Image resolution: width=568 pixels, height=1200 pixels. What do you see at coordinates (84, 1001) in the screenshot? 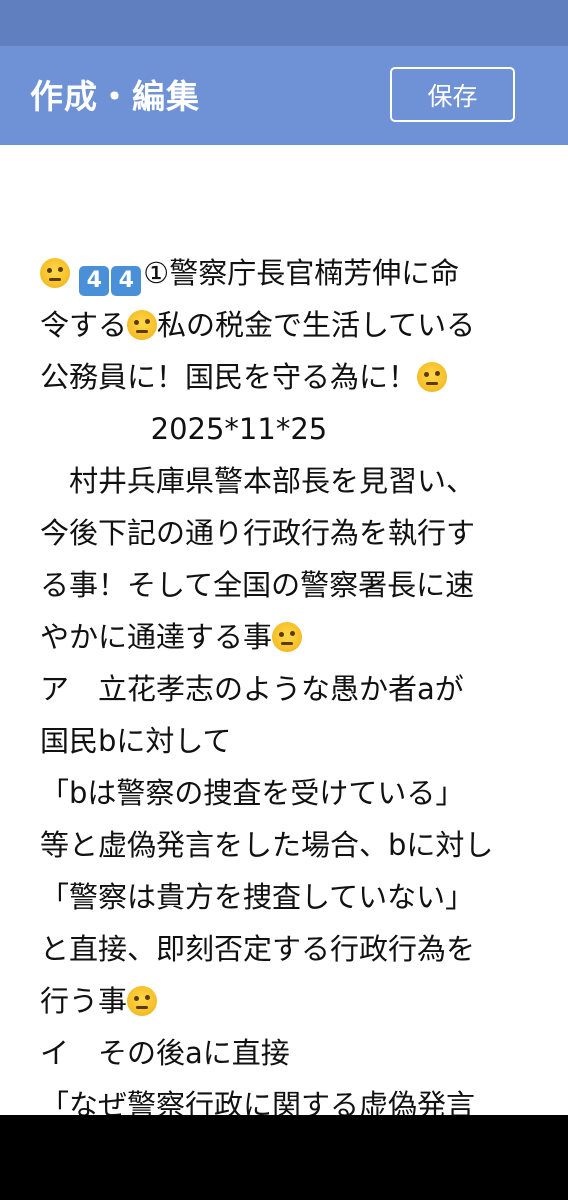
I see `text-segment: 行う事` at bounding box center [84, 1001].